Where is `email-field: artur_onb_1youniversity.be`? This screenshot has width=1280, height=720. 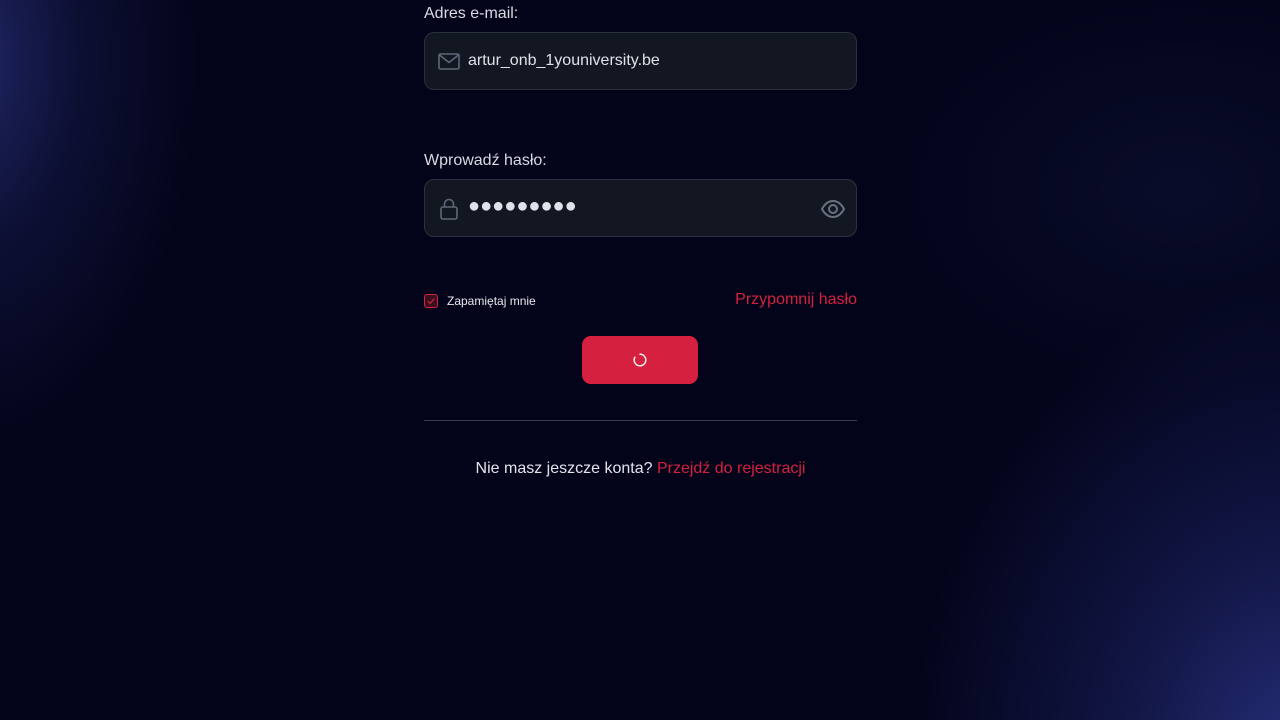
email-field: artur_onb_1youniversity.be is located at coordinates (640, 61).